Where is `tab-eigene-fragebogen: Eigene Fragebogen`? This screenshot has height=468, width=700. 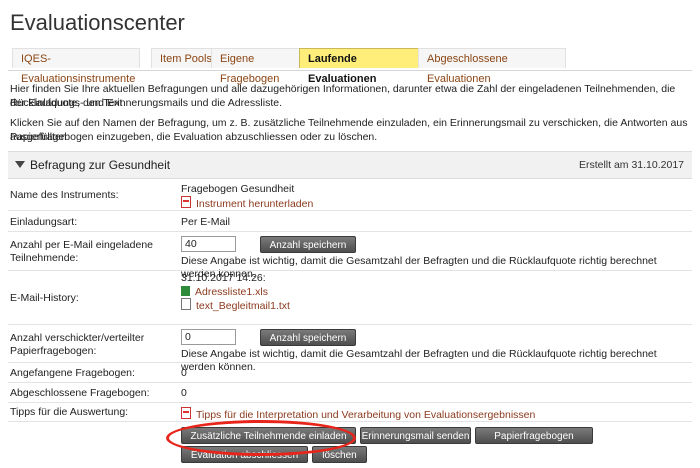 tab-eigene-fragebogen: Eigene Fragebogen is located at coordinates (259, 66).